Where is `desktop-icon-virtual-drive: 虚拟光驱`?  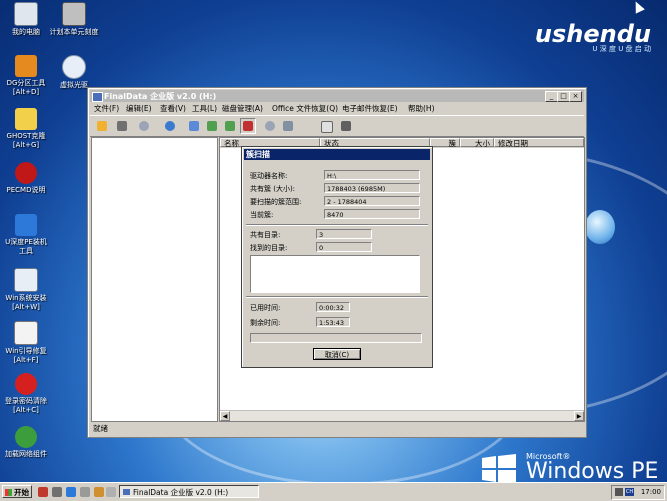
desktop-icon-virtual-drive: 虚拟光驱 is located at coordinates (74, 72).